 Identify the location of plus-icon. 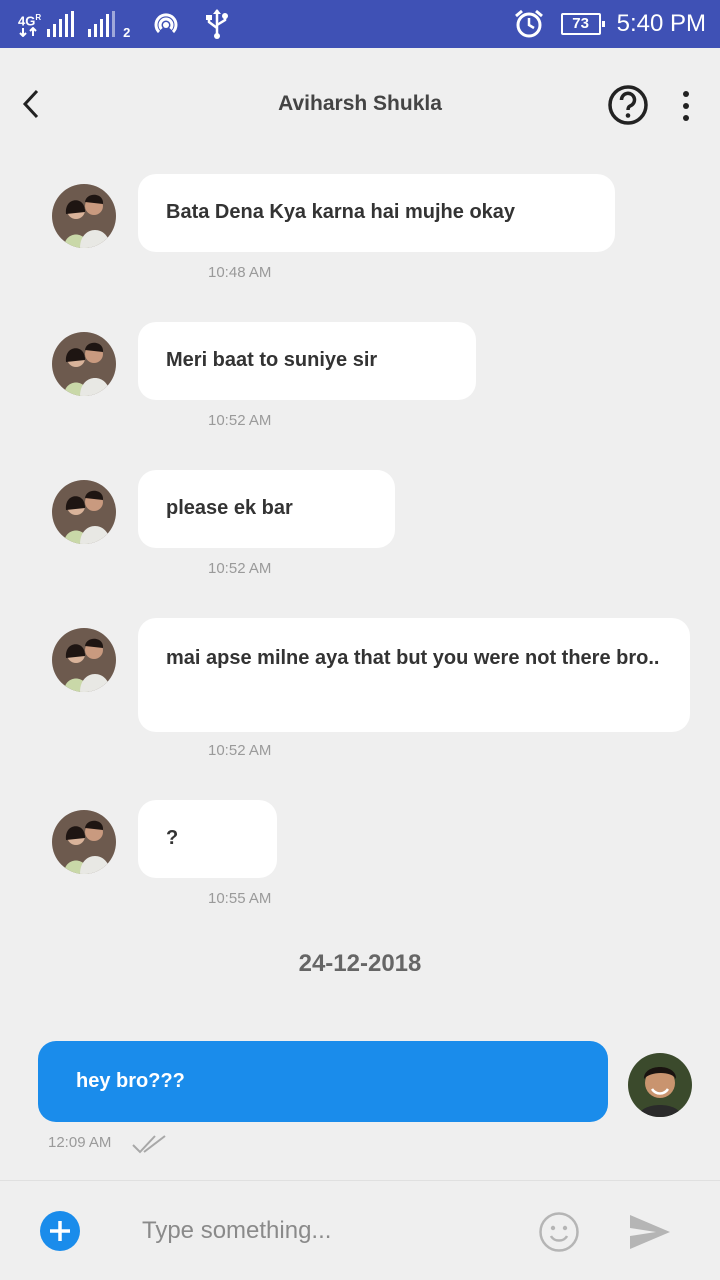
(60, 1231).